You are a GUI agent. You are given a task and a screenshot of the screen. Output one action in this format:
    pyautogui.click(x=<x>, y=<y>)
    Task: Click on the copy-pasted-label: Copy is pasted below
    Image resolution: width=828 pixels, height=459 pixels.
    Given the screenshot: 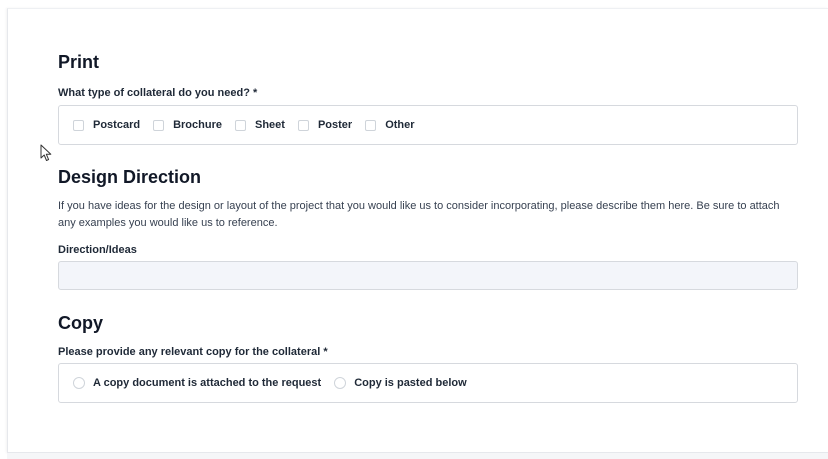 What is the action you would take?
    pyautogui.click(x=410, y=383)
    